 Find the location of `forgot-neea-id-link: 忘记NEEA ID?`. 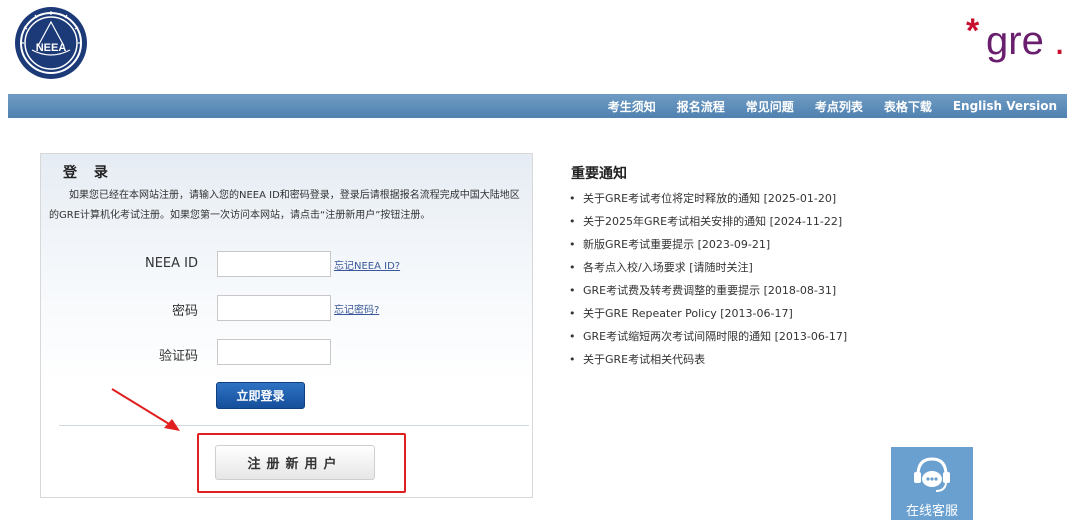

forgot-neea-id-link: 忘记NEEA ID? is located at coordinates (367, 264).